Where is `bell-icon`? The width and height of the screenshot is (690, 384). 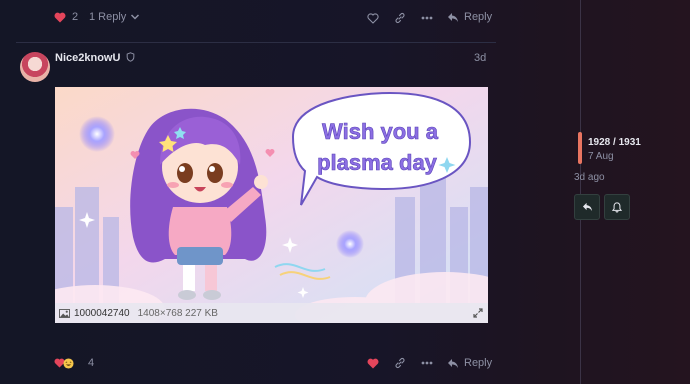
bell-icon is located at coordinates (617, 206).